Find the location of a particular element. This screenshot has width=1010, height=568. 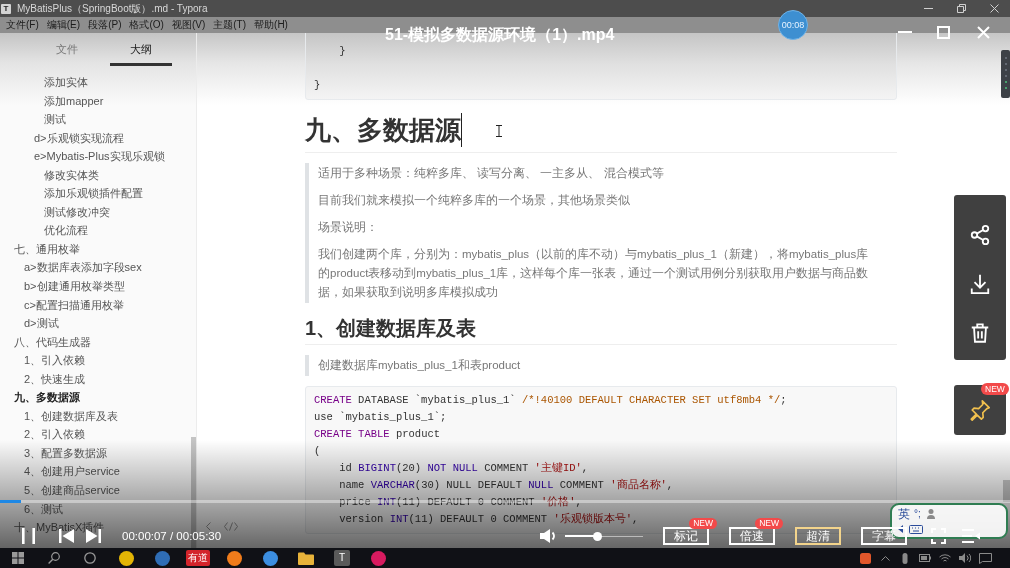

app-tile: 有道 is located at coordinates (198, 558).